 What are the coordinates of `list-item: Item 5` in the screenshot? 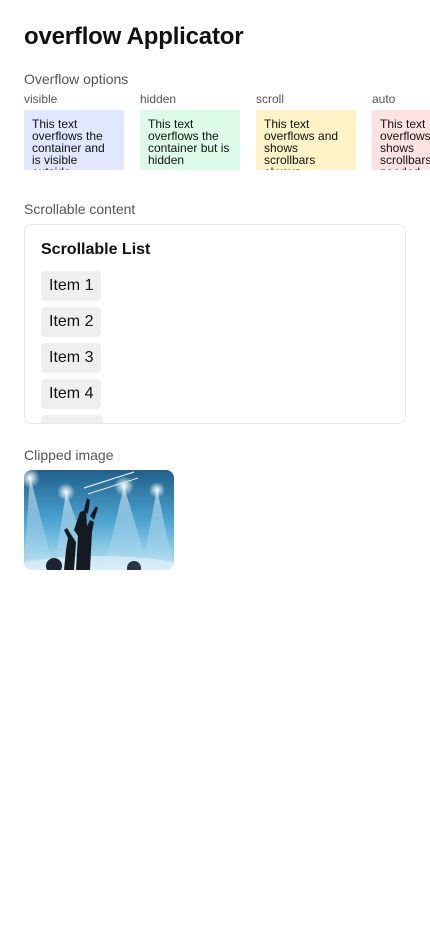 It's located at (72, 419).